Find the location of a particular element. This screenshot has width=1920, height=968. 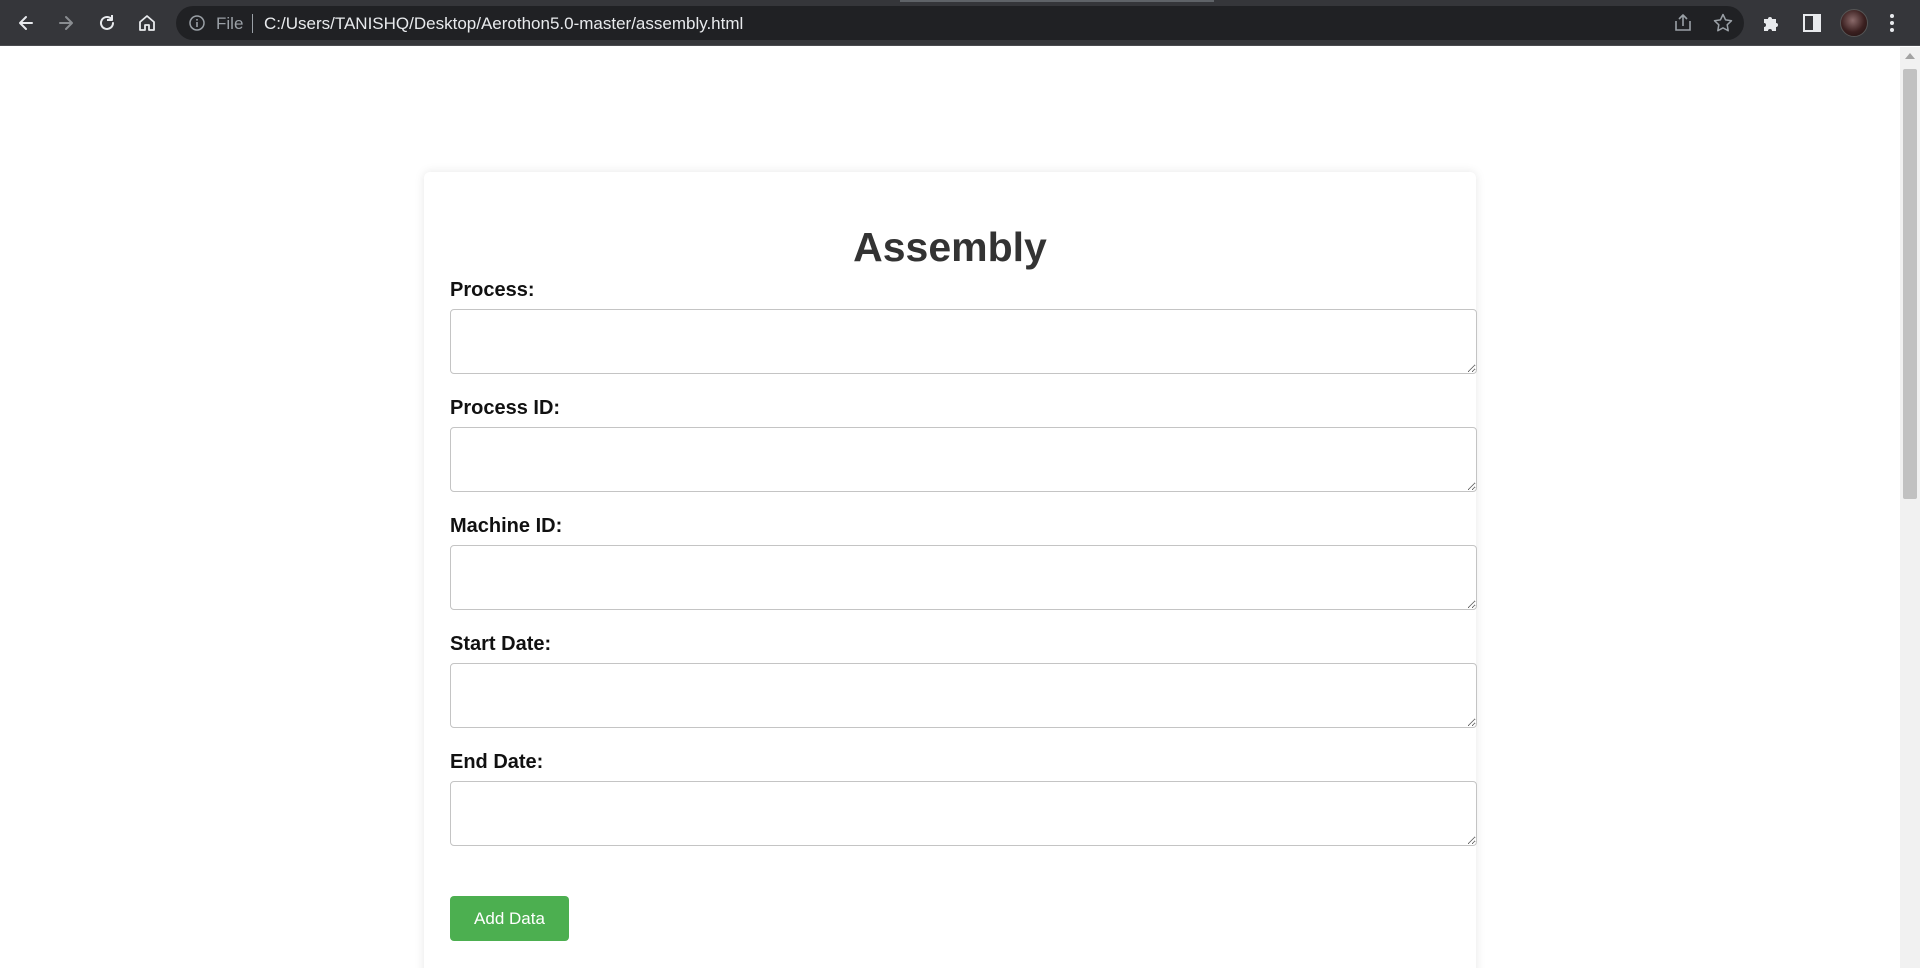

process-input is located at coordinates (963, 341).